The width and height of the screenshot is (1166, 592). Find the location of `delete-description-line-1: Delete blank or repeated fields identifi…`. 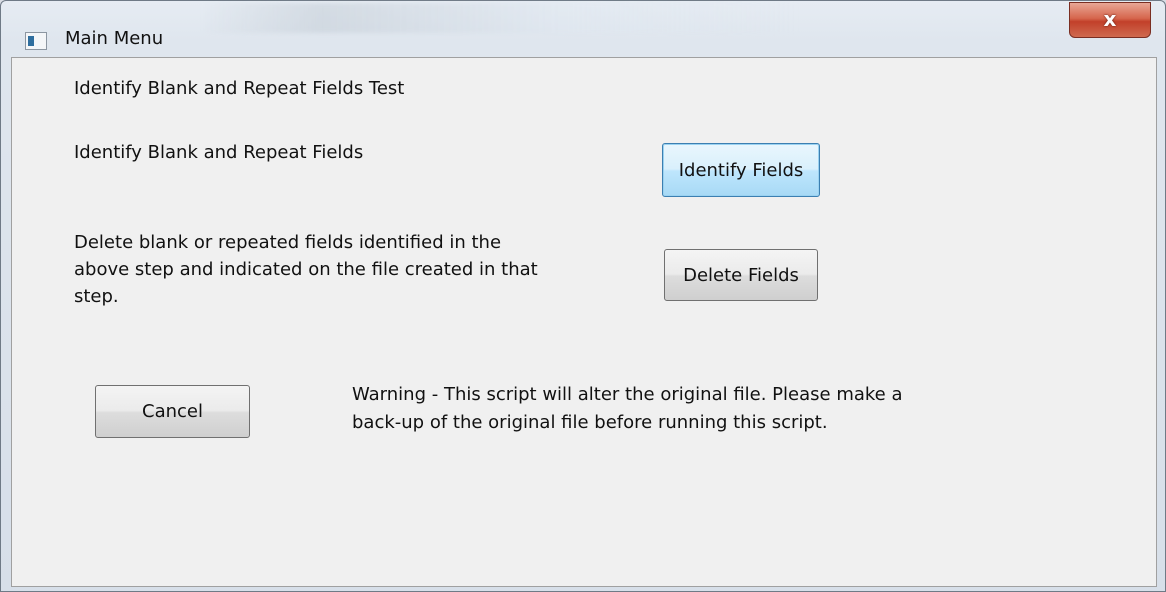

delete-description-line-1: Delete blank or repeated fields identifi… is located at coordinates (288, 242).